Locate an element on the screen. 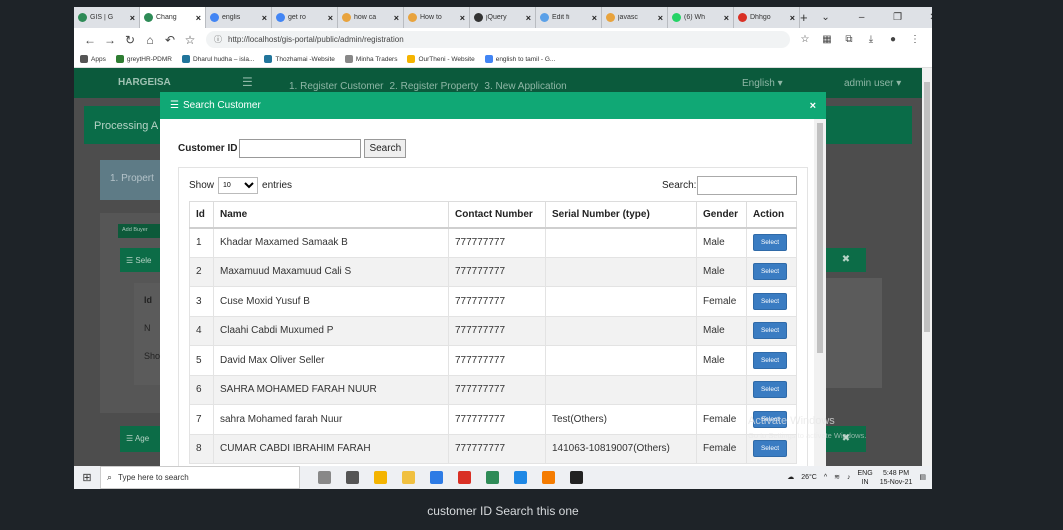 This screenshot has width=1063, height=530. hamburger-icon: ☰ is located at coordinates (247, 82).